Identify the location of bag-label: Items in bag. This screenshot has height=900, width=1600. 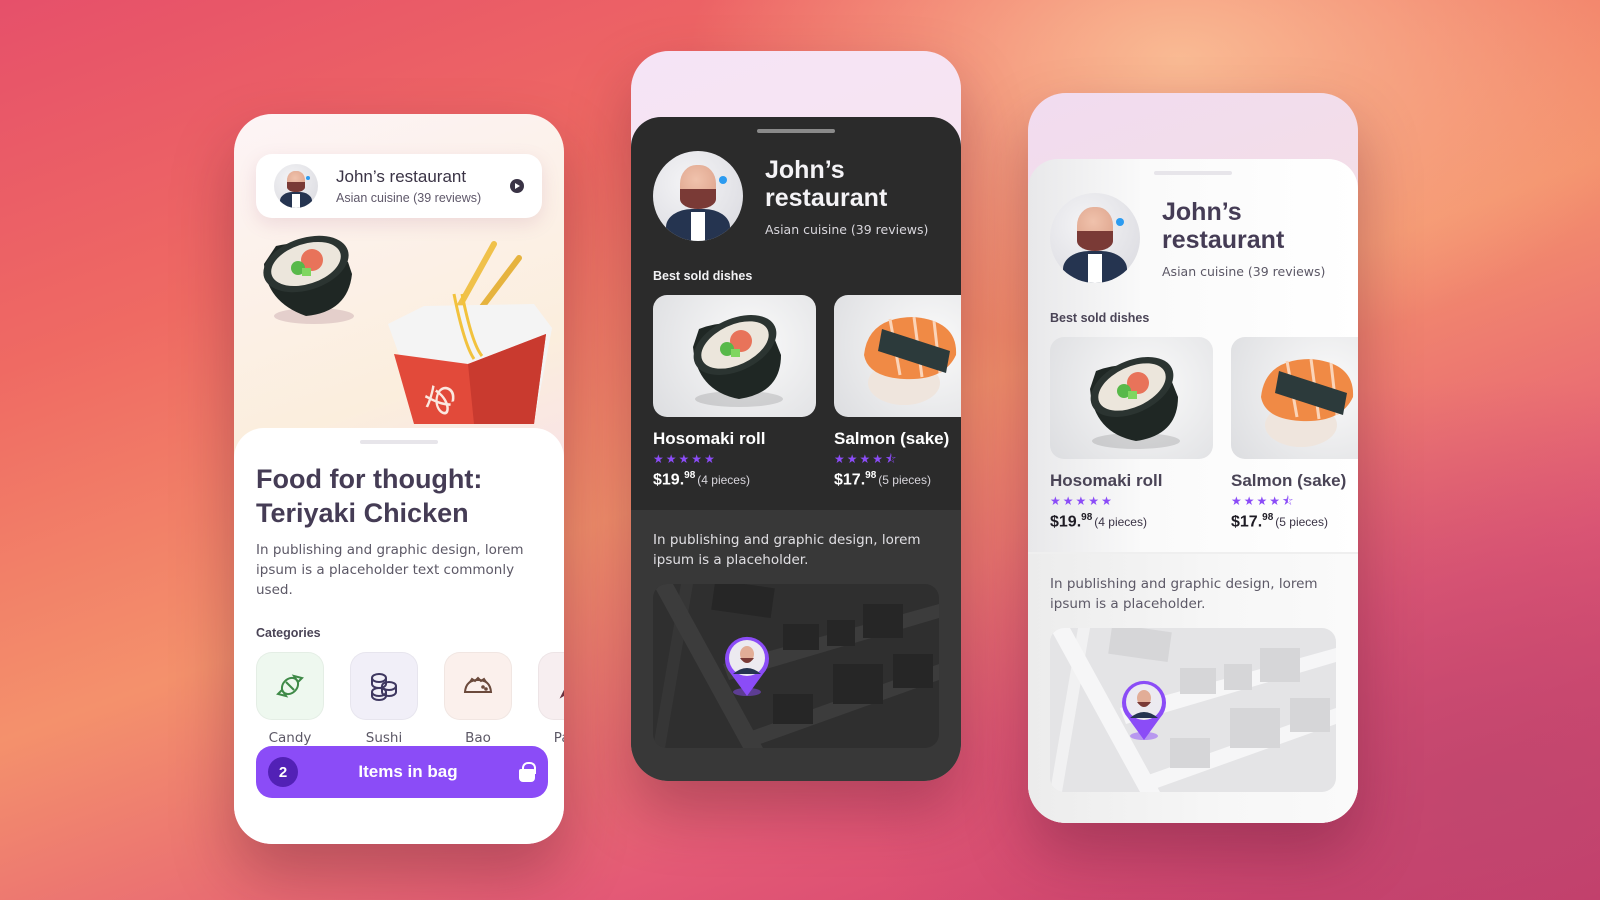
(408, 771).